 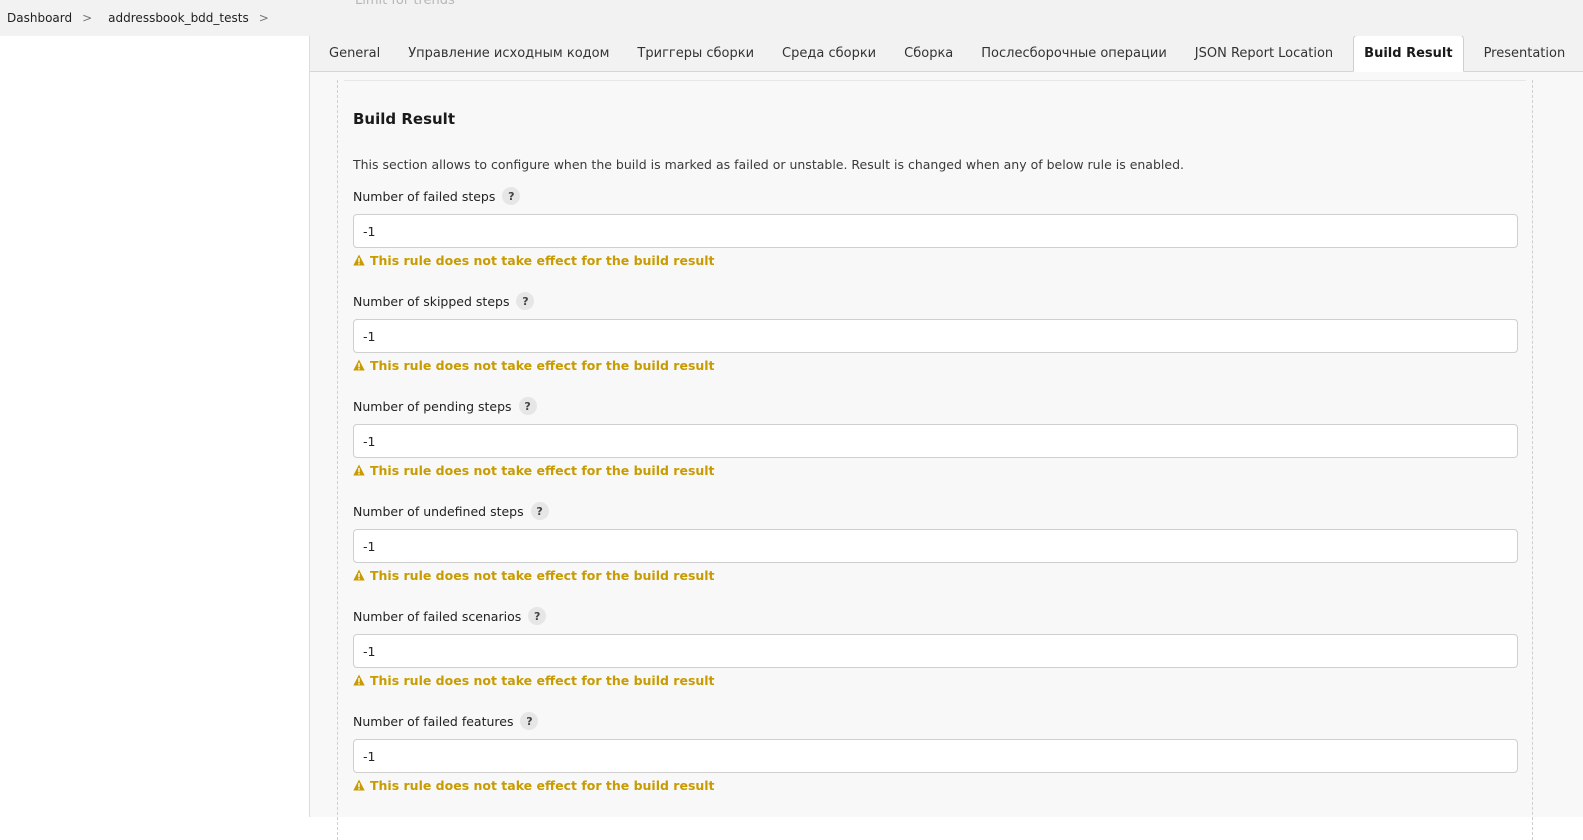 What do you see at coordinates (405, 4) in the screenshot?
I see `scrolled-field-label: Limit for trends` at bounding box center [405, 4].